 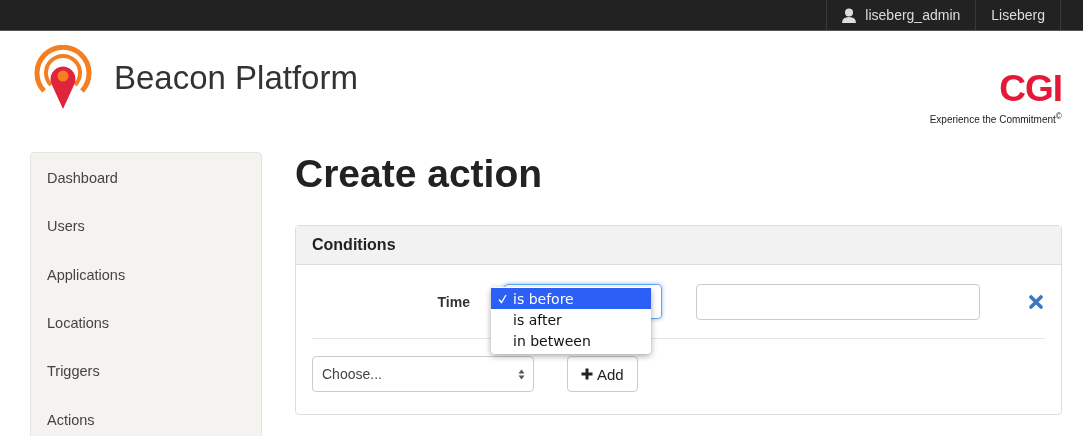 What do you see at coordinates (146, 185) in the screenshot?
I see `sidebar-item: Dashboard` at bounding box center [146, 185].